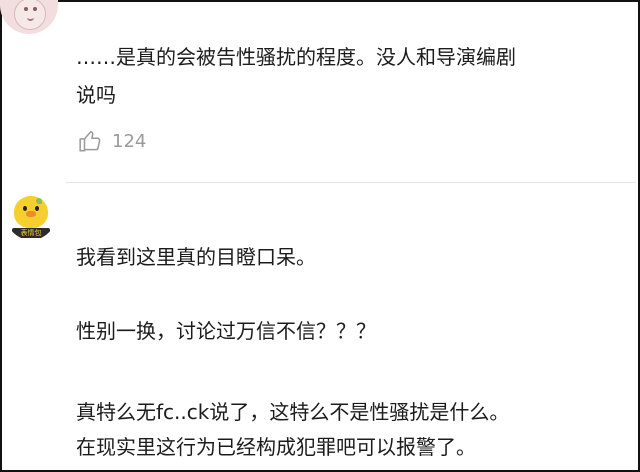 The height and width of the screenshot is (472, 640). Describe the element at coordinates (226, 331) in the screenshot. I see `comment-2-paragraph-2: 性别一换，讨论过万信不信？？？` at that location.